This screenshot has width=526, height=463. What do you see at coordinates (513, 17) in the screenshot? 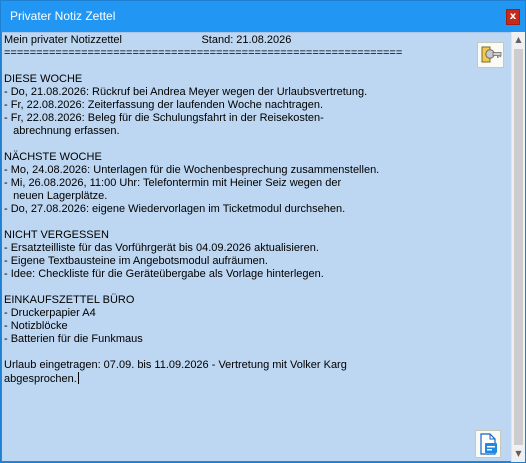
I see `close-button: x` at bounding box center [513, 17].